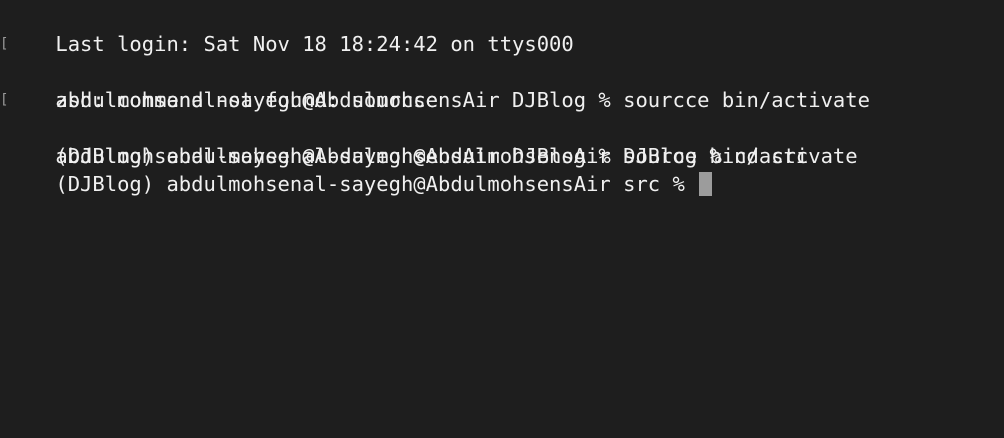  What do you see at coordinates (505, 85) in the screenshot?
I see `terminal-line-error: zsh: command not found: sourcce` at bounding box center [505, 85].